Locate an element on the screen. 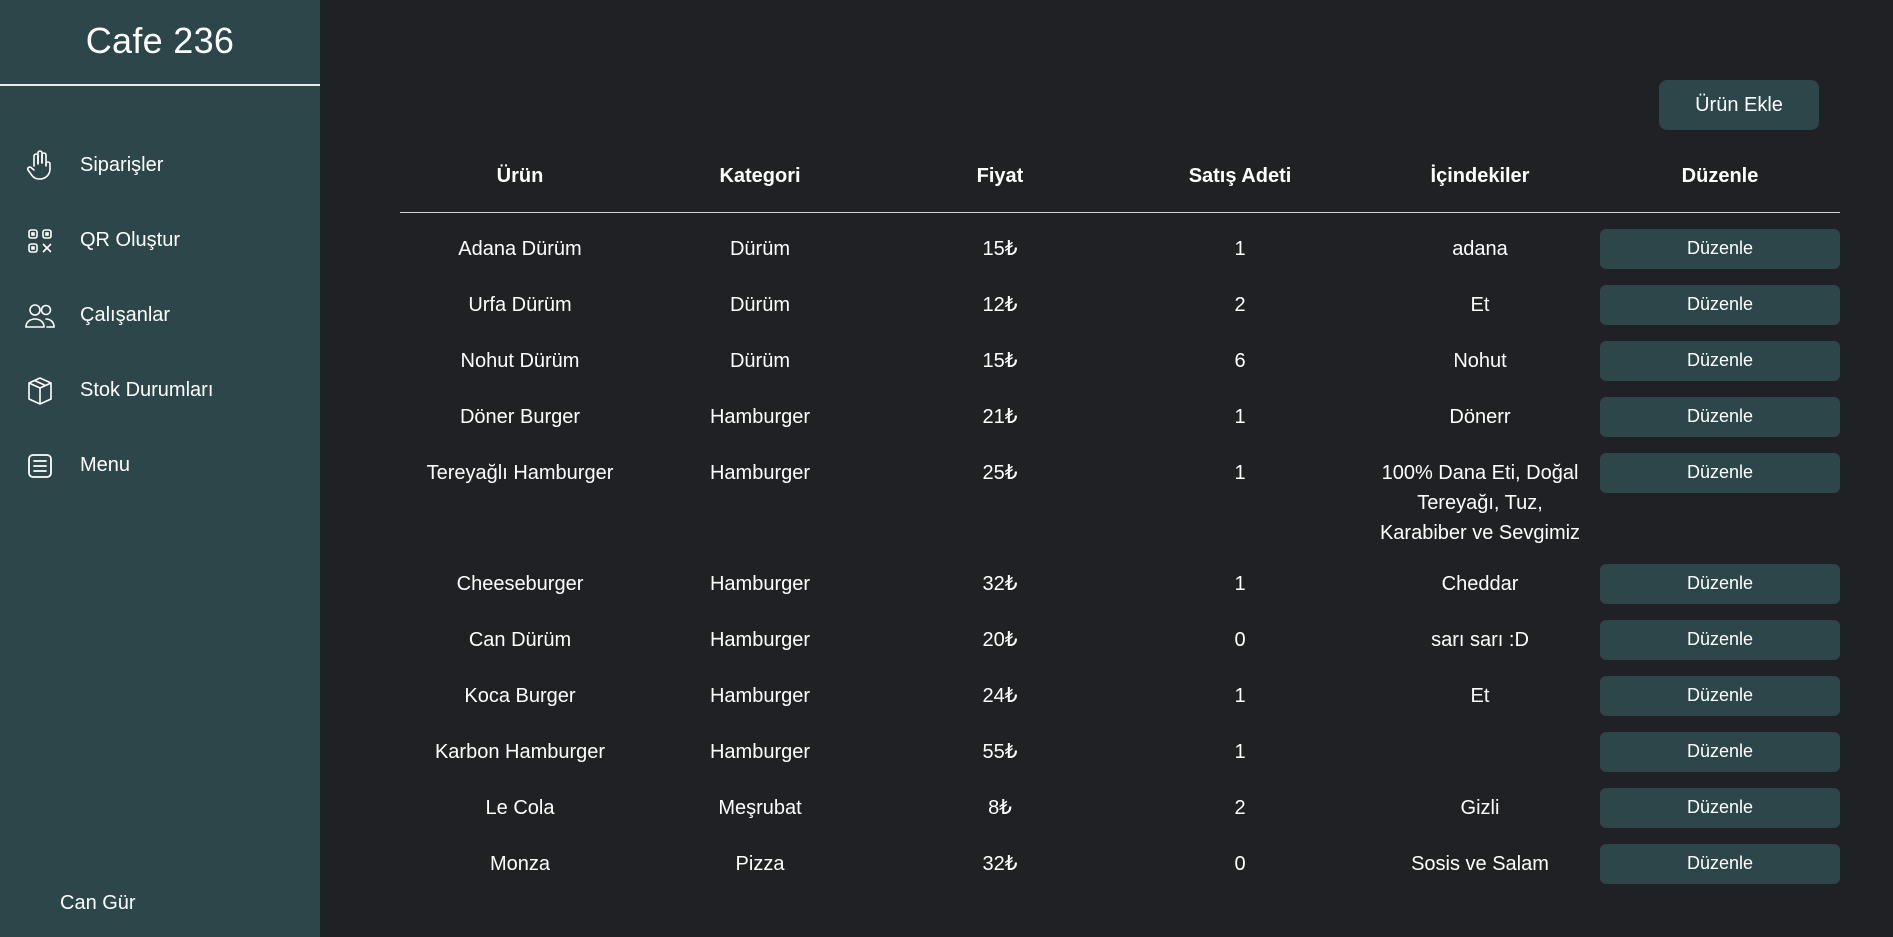 Image resolution: width=1893 pixels, height=937 pixels. qr-code-icon is located at coordinates (40, 241).